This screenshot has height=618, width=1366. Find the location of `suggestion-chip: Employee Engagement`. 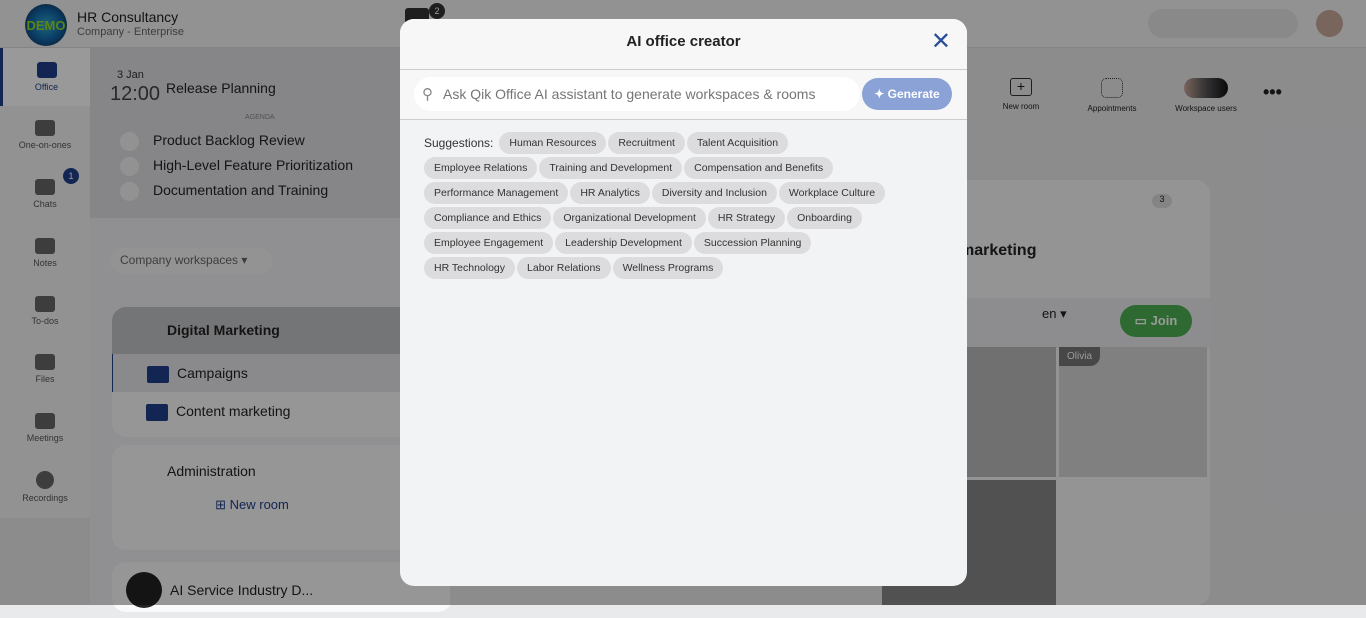

suggestion-chip: Employee Engagement is located at coordinates (489, 243).